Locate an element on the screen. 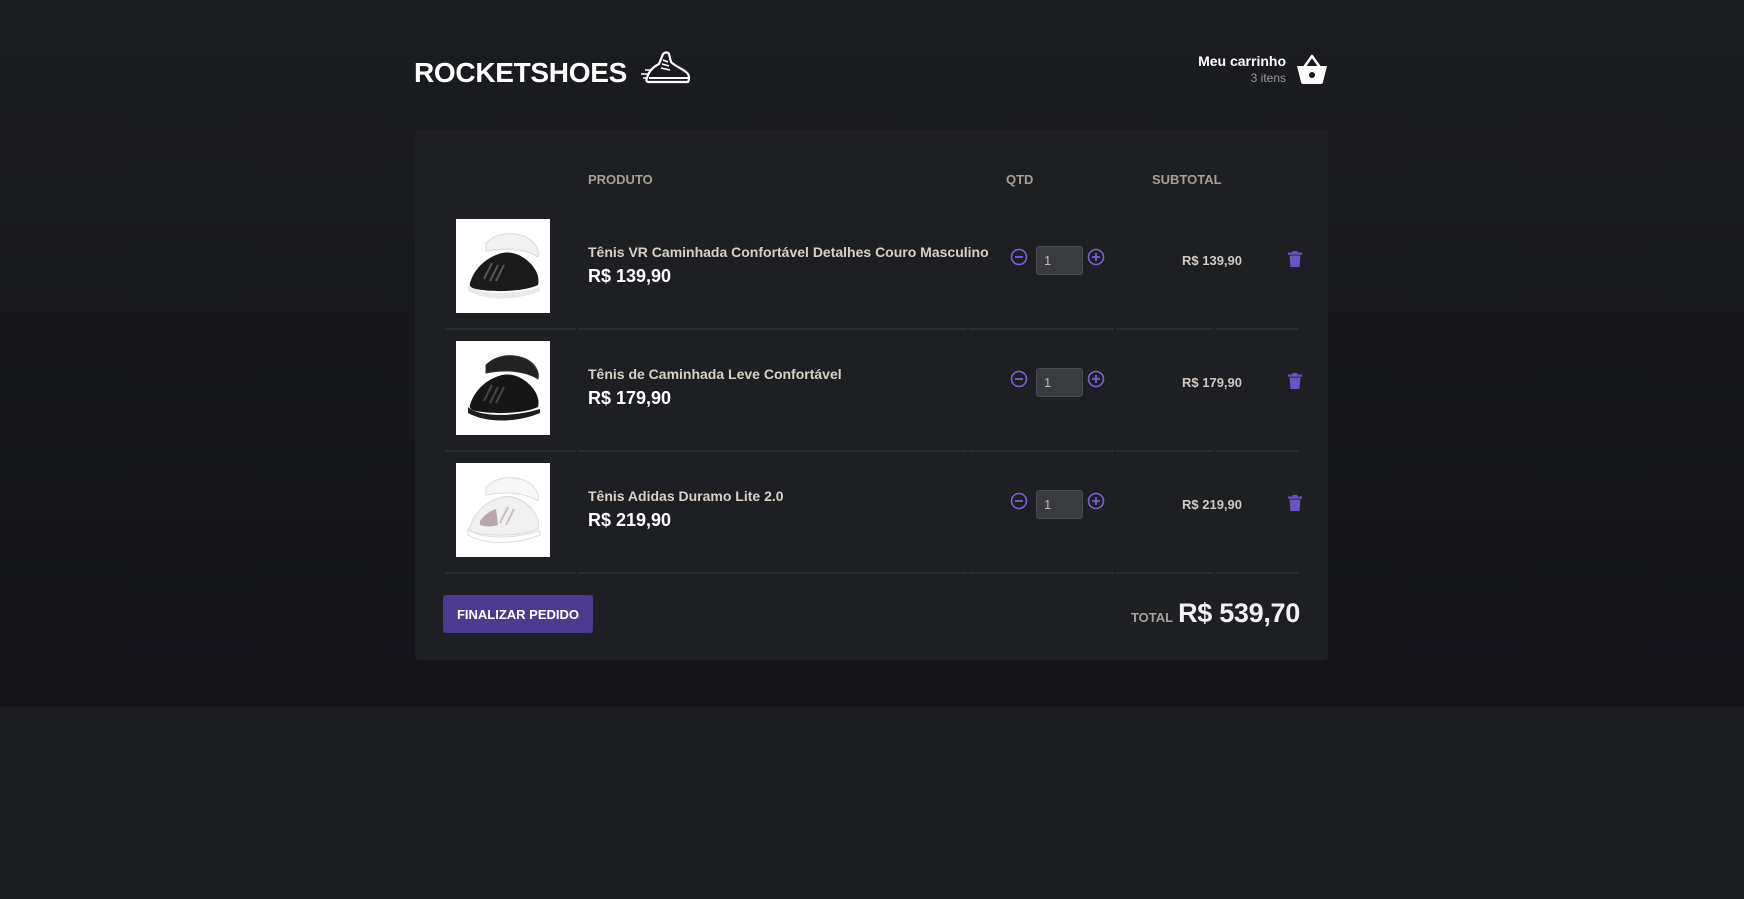 The width and height of the screenshot is (1744, 899). row-subtotal: R$ 179,90 is located at coordinates (1212, 382).